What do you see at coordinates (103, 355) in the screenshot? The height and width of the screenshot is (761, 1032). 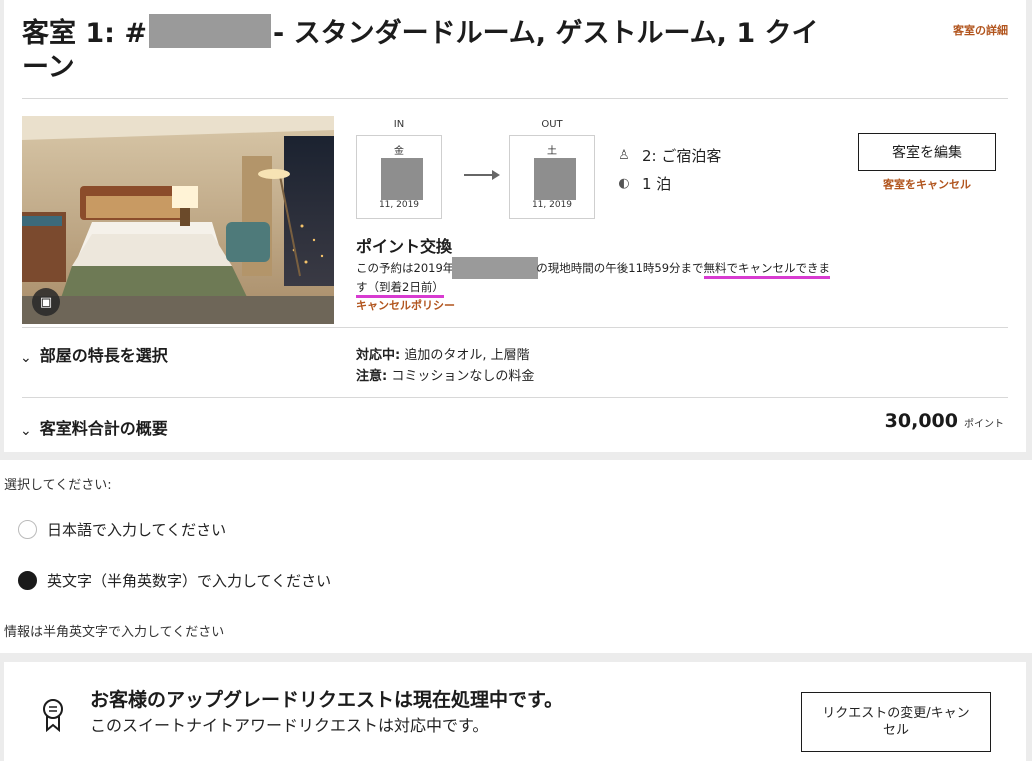 I see `room-features-heading: 部屋の特長を選択` at bounding box center [103, 355].